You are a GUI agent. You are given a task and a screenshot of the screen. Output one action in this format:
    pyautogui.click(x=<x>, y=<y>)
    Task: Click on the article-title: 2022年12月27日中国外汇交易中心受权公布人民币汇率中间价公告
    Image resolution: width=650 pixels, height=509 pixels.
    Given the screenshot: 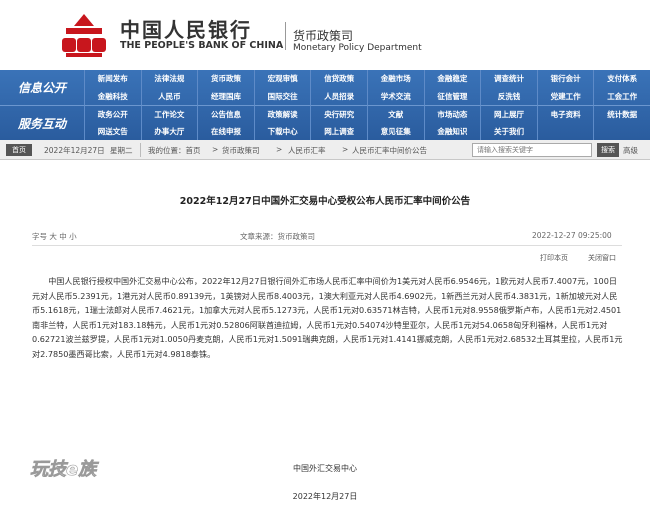 What is the action you would take?
    pyautogui.click(x=325, y=201)
    